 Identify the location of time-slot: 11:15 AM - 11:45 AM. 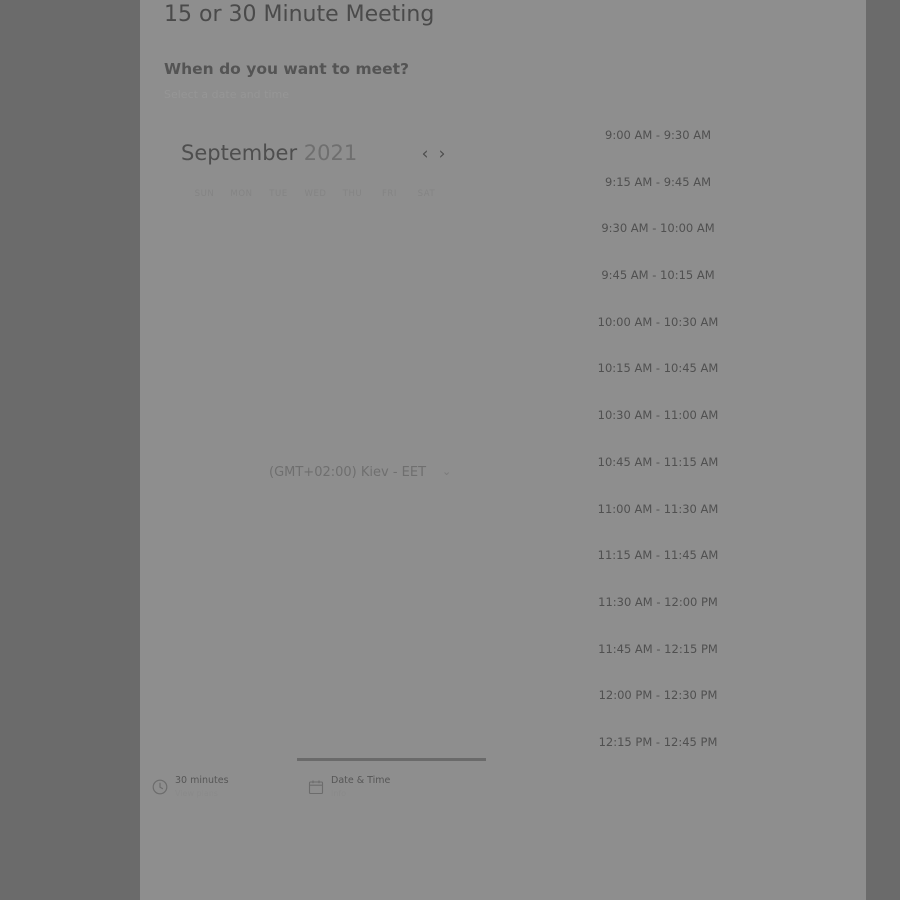
(658, 567).